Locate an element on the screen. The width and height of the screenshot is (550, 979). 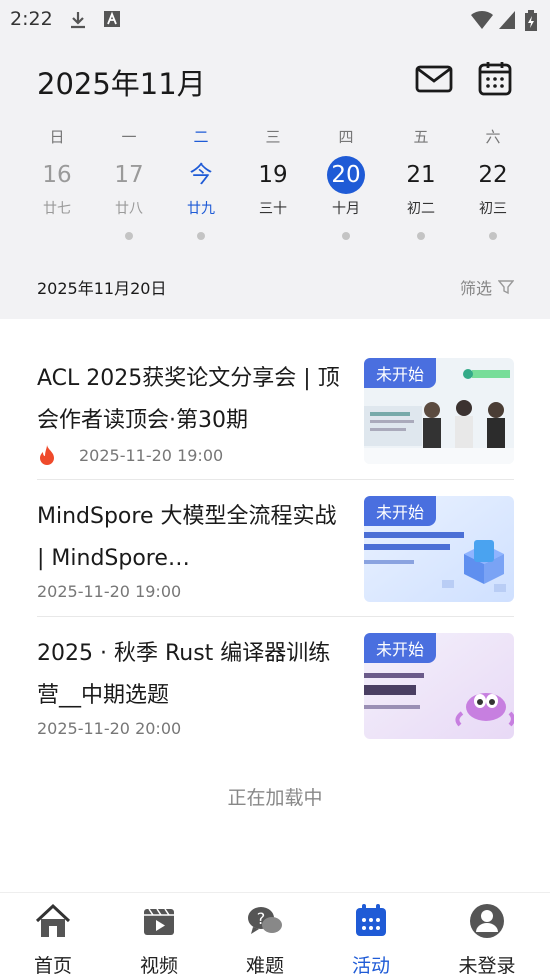
user-icon is located at coordinates (487, 921).